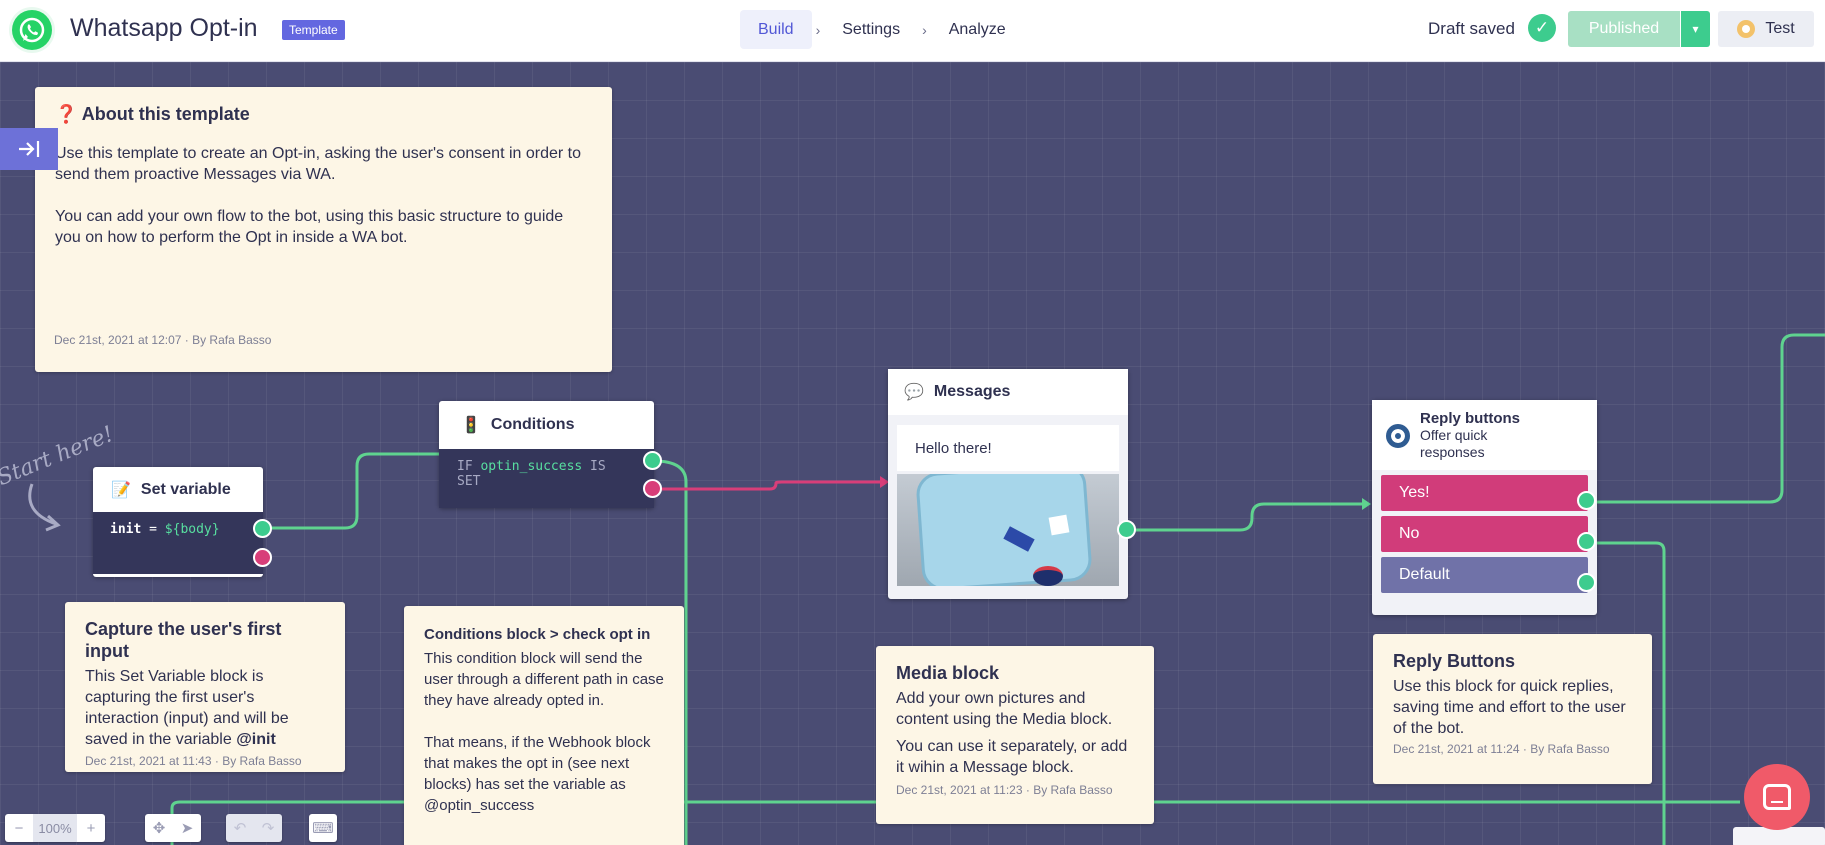 The width and height of the screenshot is (1825, 845). Describe the element at coordinates (914, 392) in the screenshot. I see `speech-bubble-icon: 💬` at that location.